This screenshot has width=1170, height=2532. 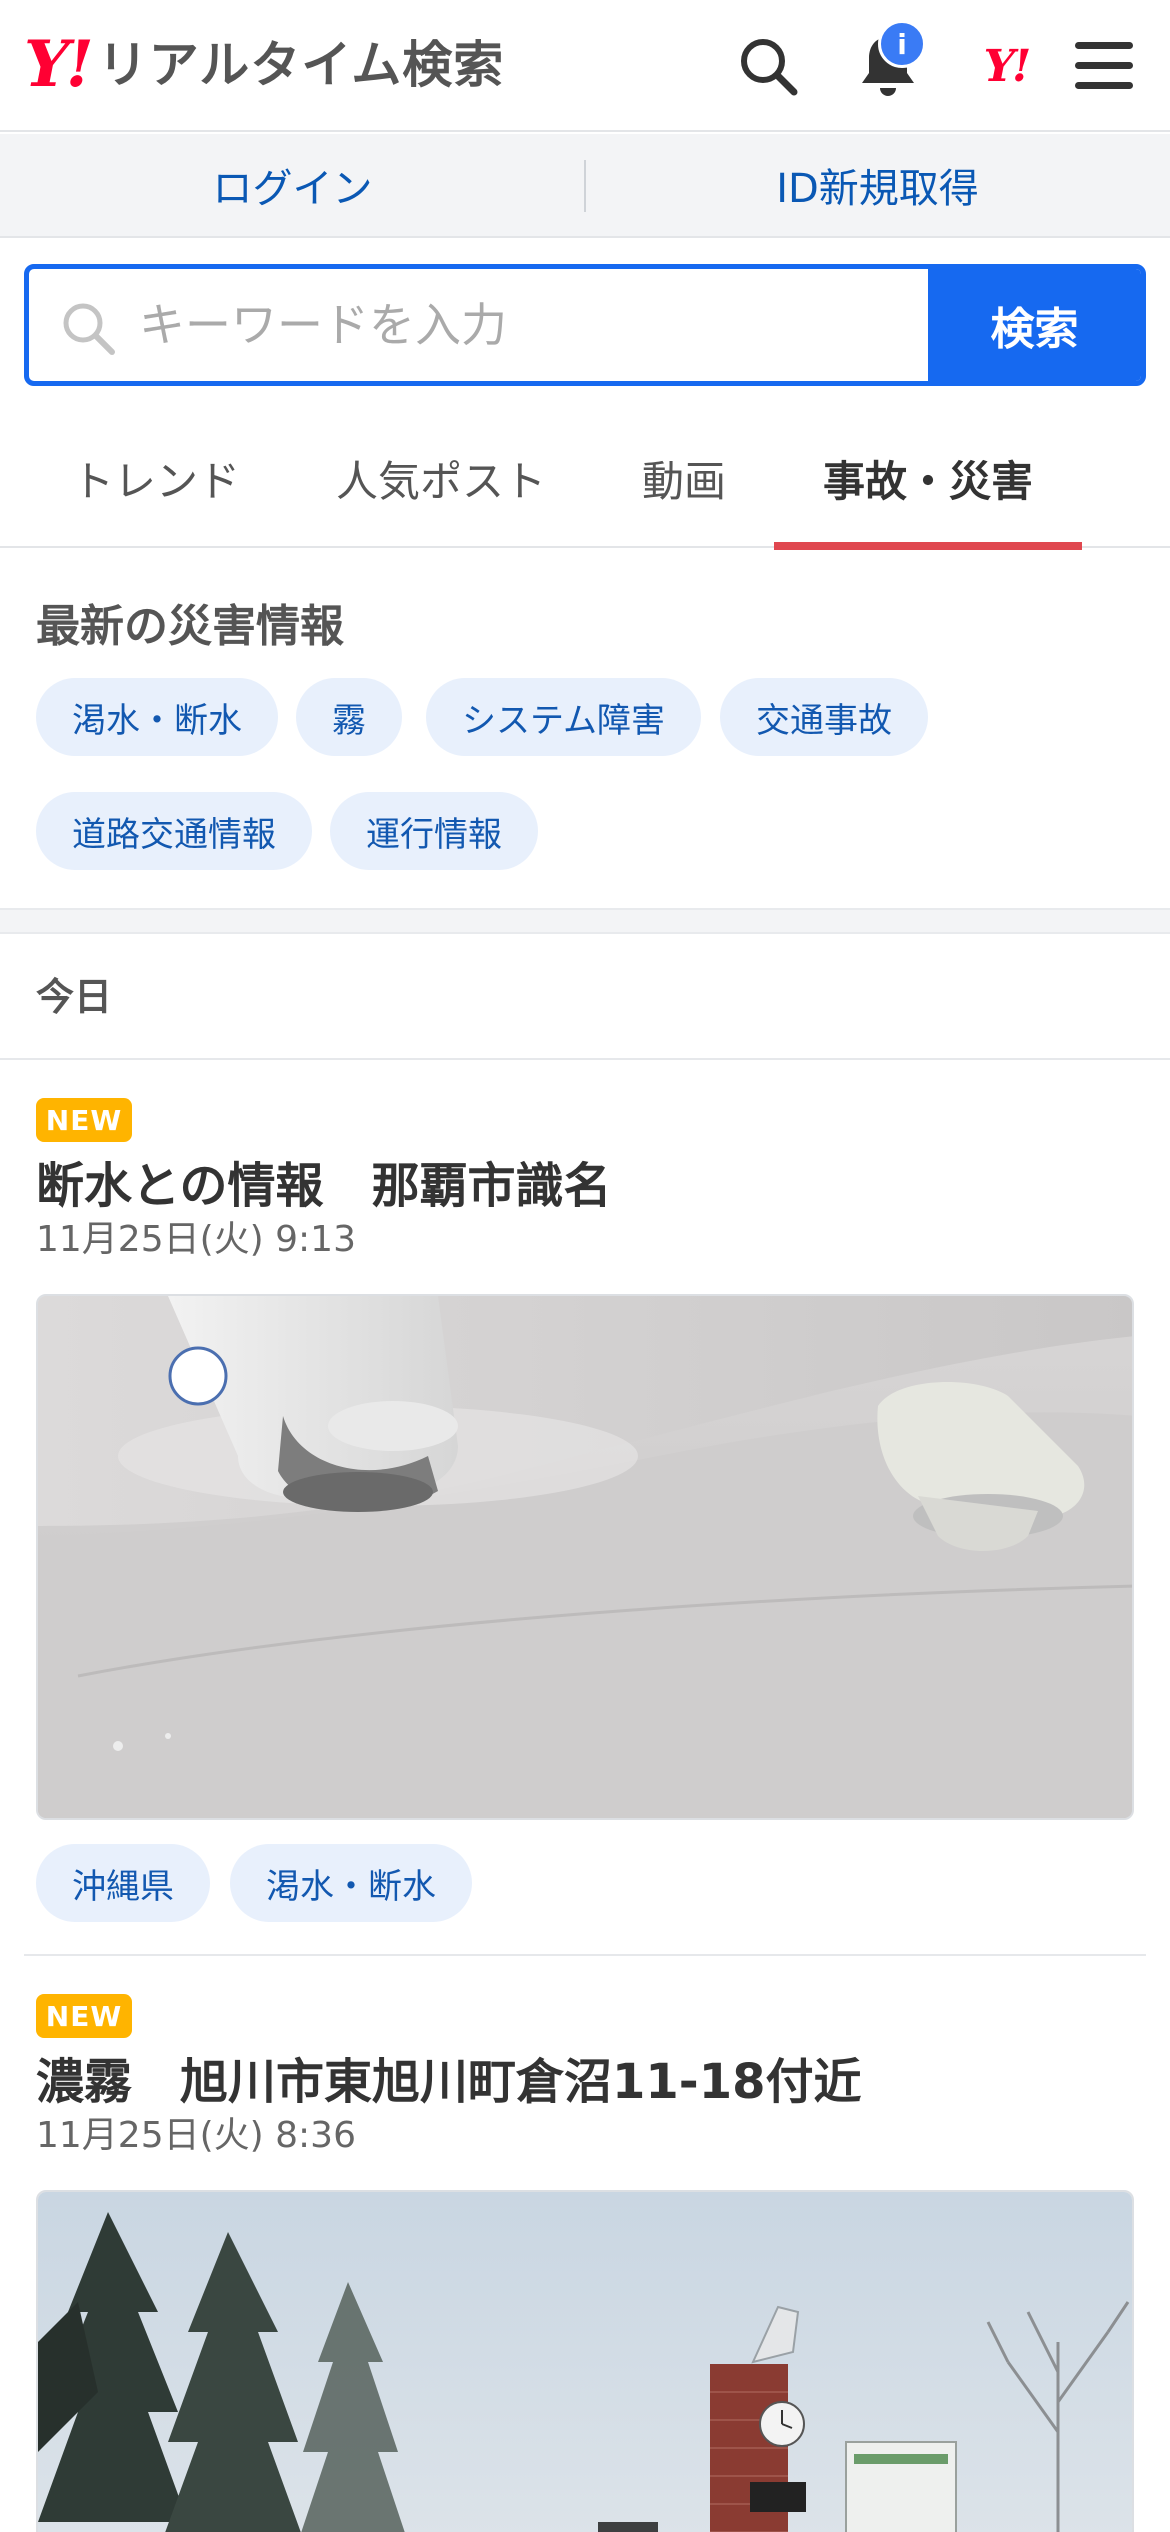 What do you see at coordinates (684, 478) in the screenshot?
I see `tab-videos: 動画` at bounding box center [684, 478].